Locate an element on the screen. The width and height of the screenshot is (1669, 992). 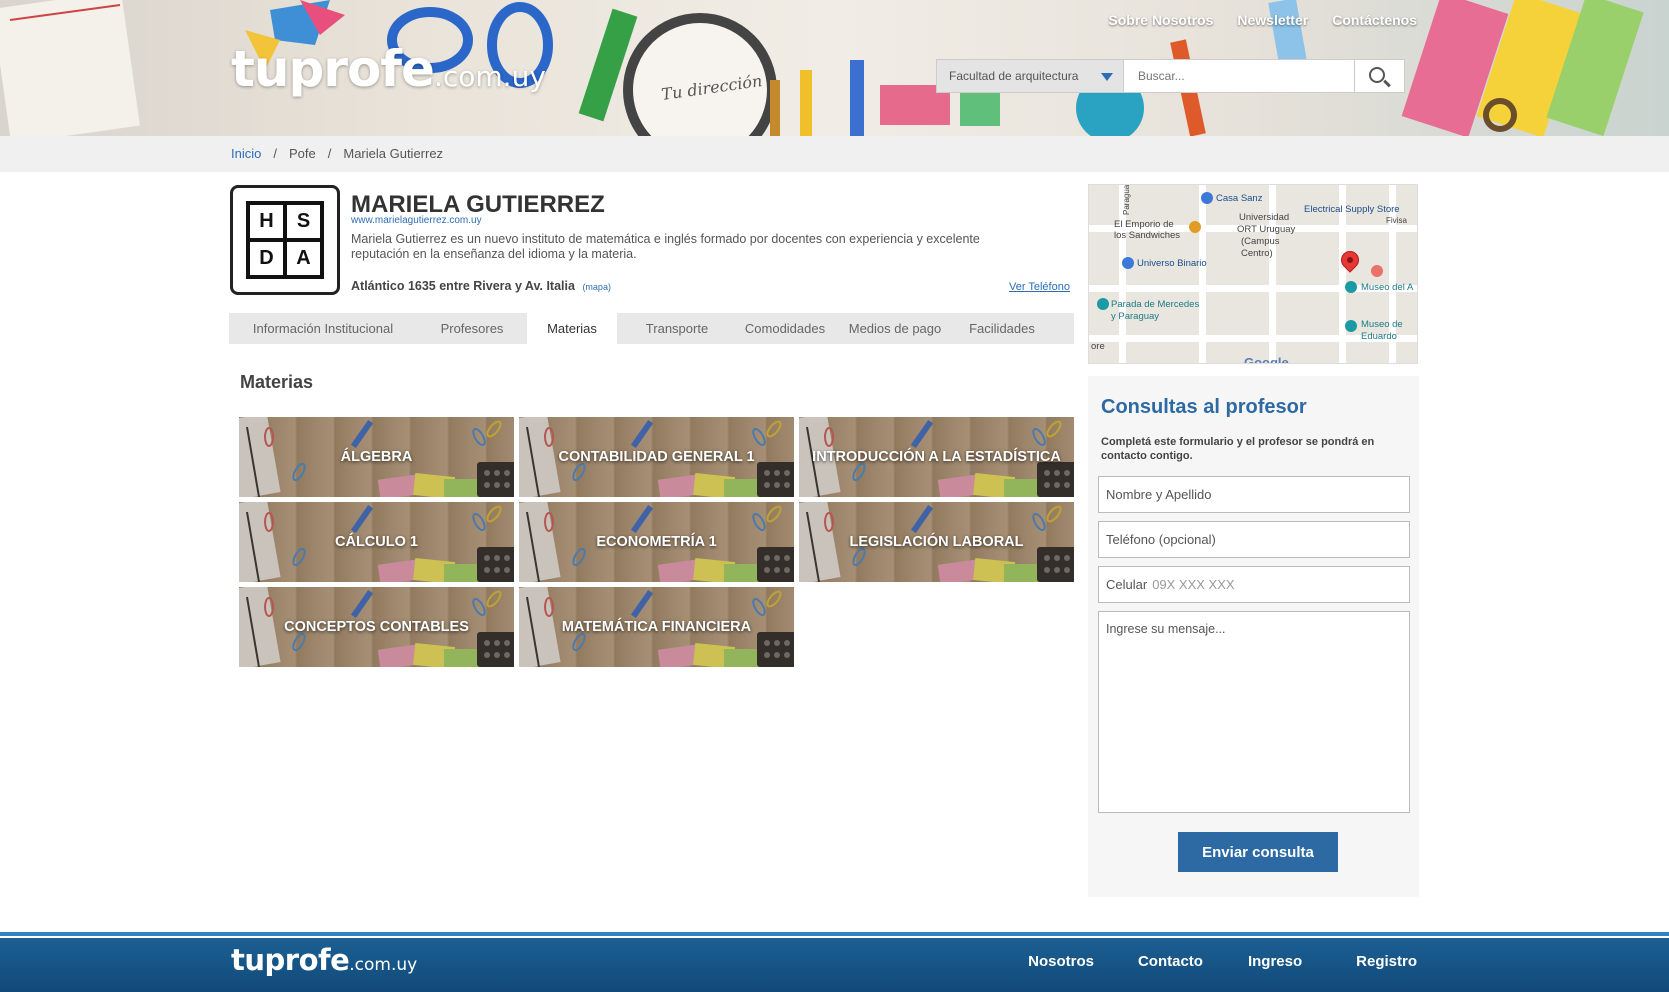
cell-label: Celular is located at coordinates (1127, 584).